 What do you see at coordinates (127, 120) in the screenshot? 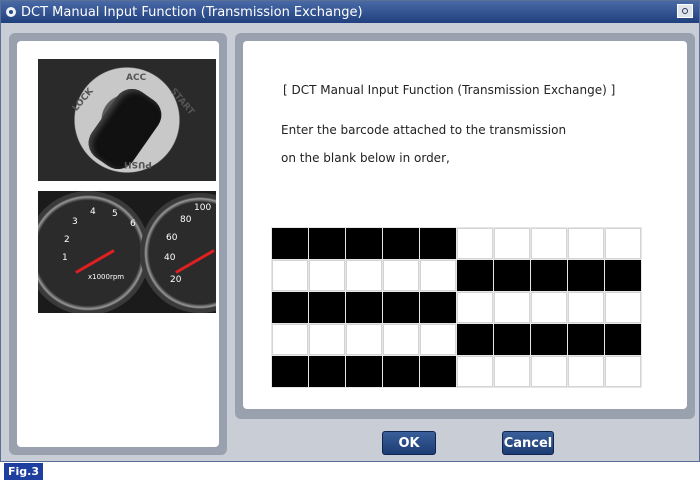
I see `ignition-key-image: LOCK ACC START PUSH` at bounding box center [127, 120].